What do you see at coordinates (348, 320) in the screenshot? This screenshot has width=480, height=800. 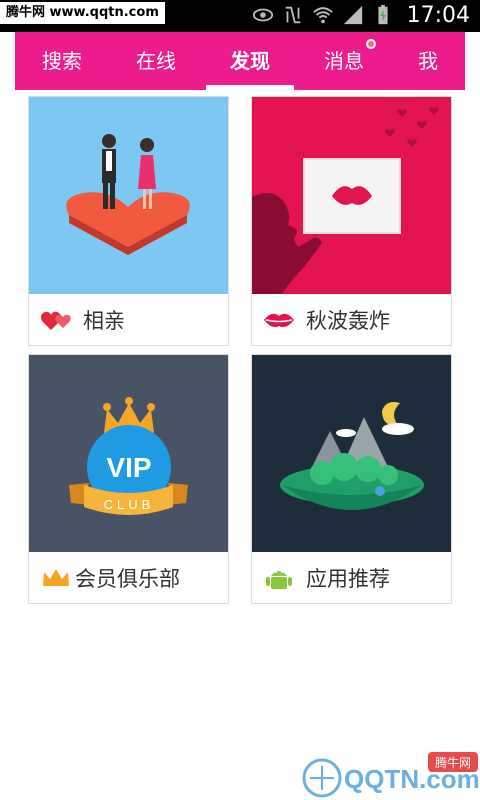 I see `card-label: 秋波轰炸` at bounding box center [348, 320].